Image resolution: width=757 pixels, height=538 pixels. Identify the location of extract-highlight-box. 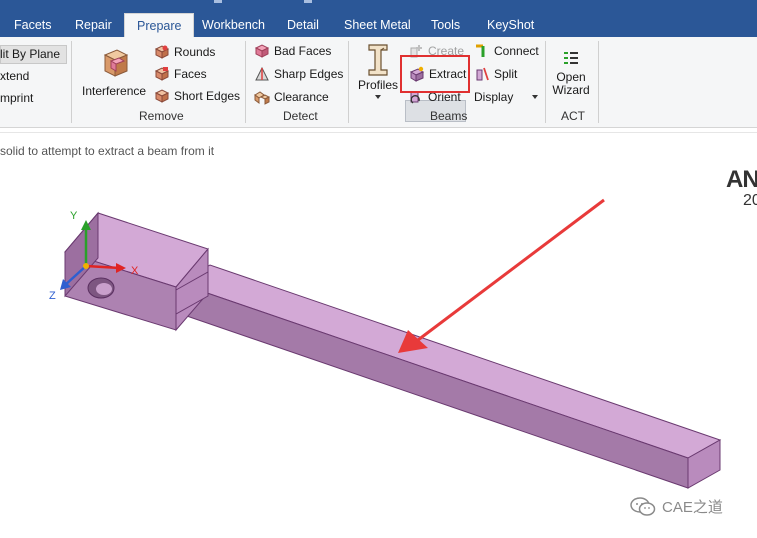
(435, 74).